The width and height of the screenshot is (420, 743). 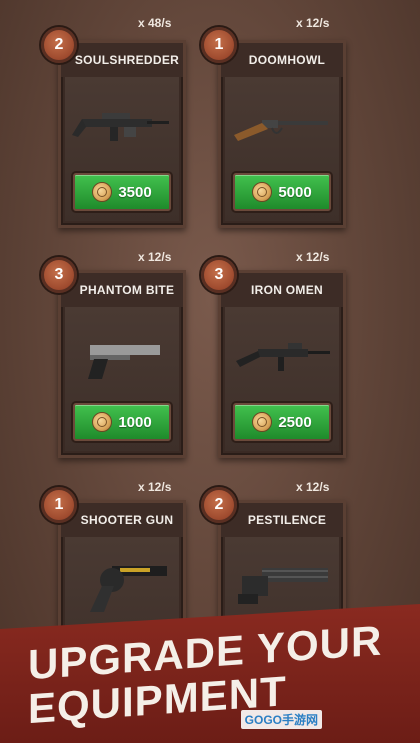 I want to click on weapon-name: PESTILENCE, so click(x=287, y=520).